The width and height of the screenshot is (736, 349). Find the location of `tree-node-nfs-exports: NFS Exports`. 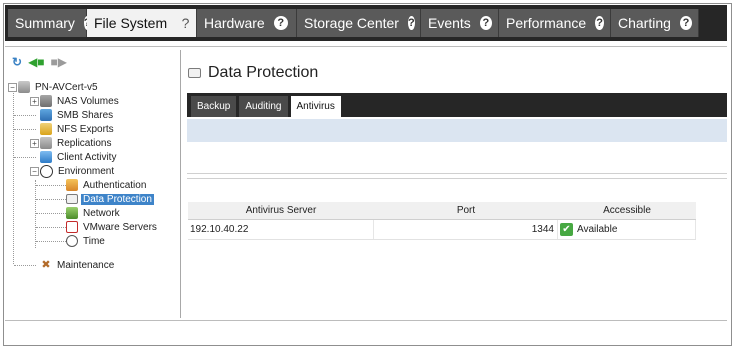

tree-node-nfs-exports: NFS Exports is located at coordinates (78, 129).